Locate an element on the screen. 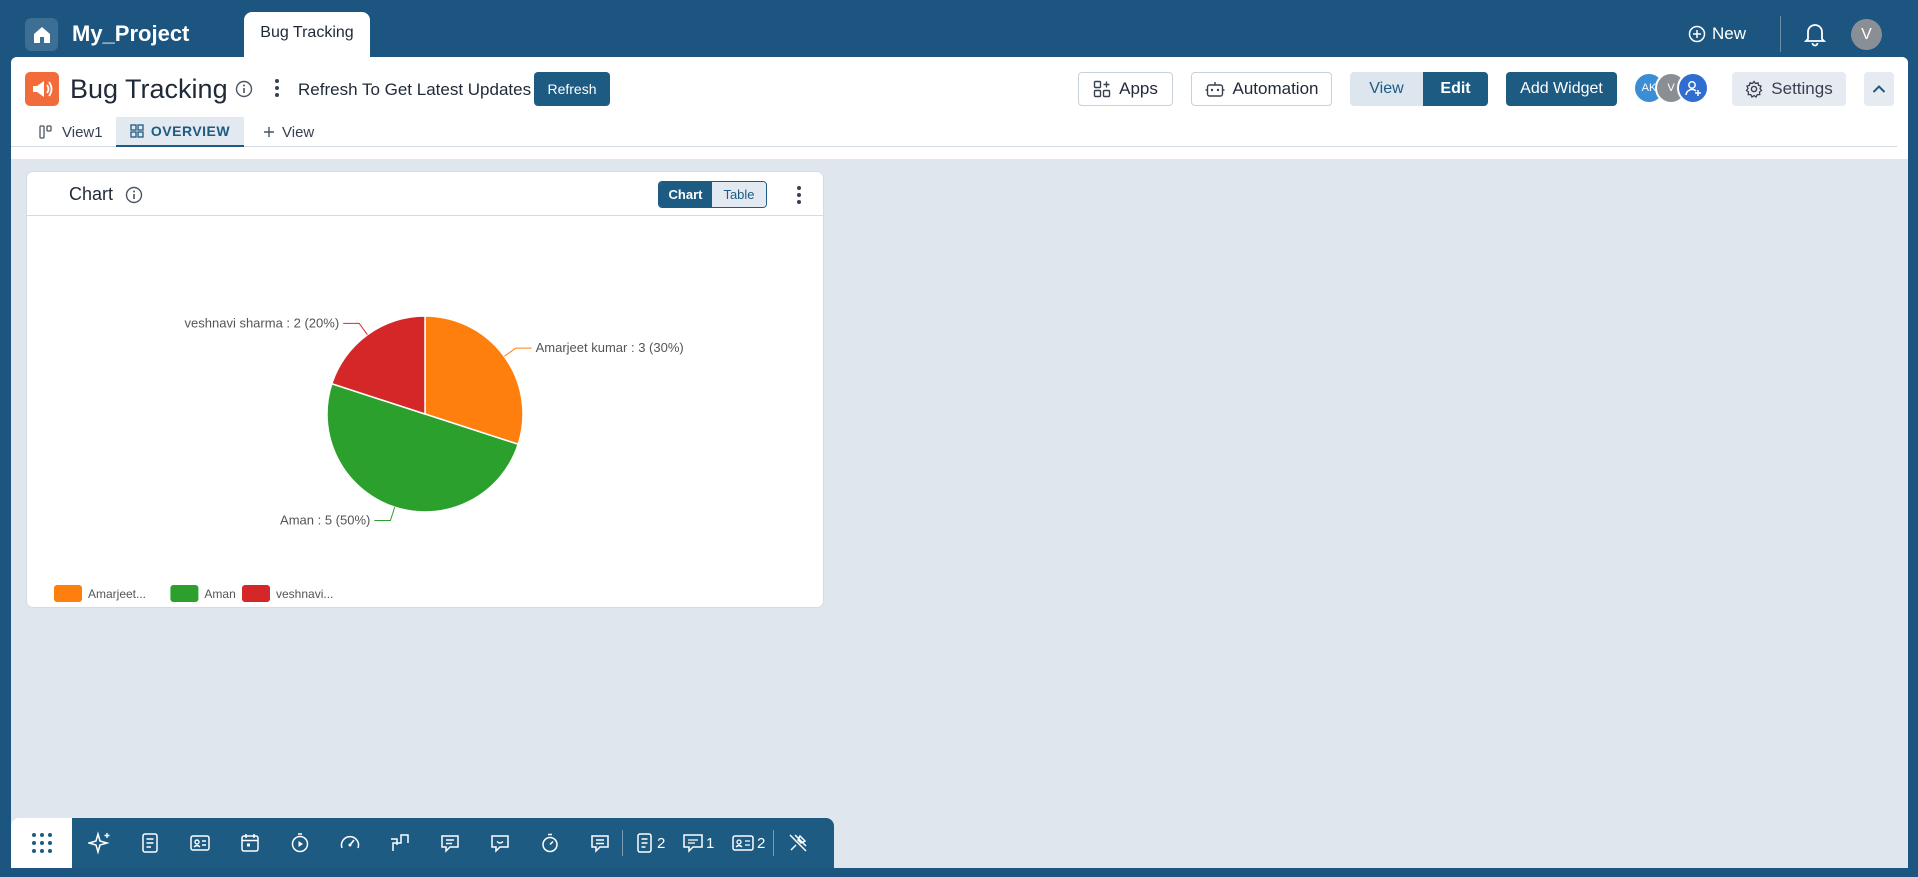 This screenshot has height=877, width=1918. home-button is located at coordinates (41, 34).